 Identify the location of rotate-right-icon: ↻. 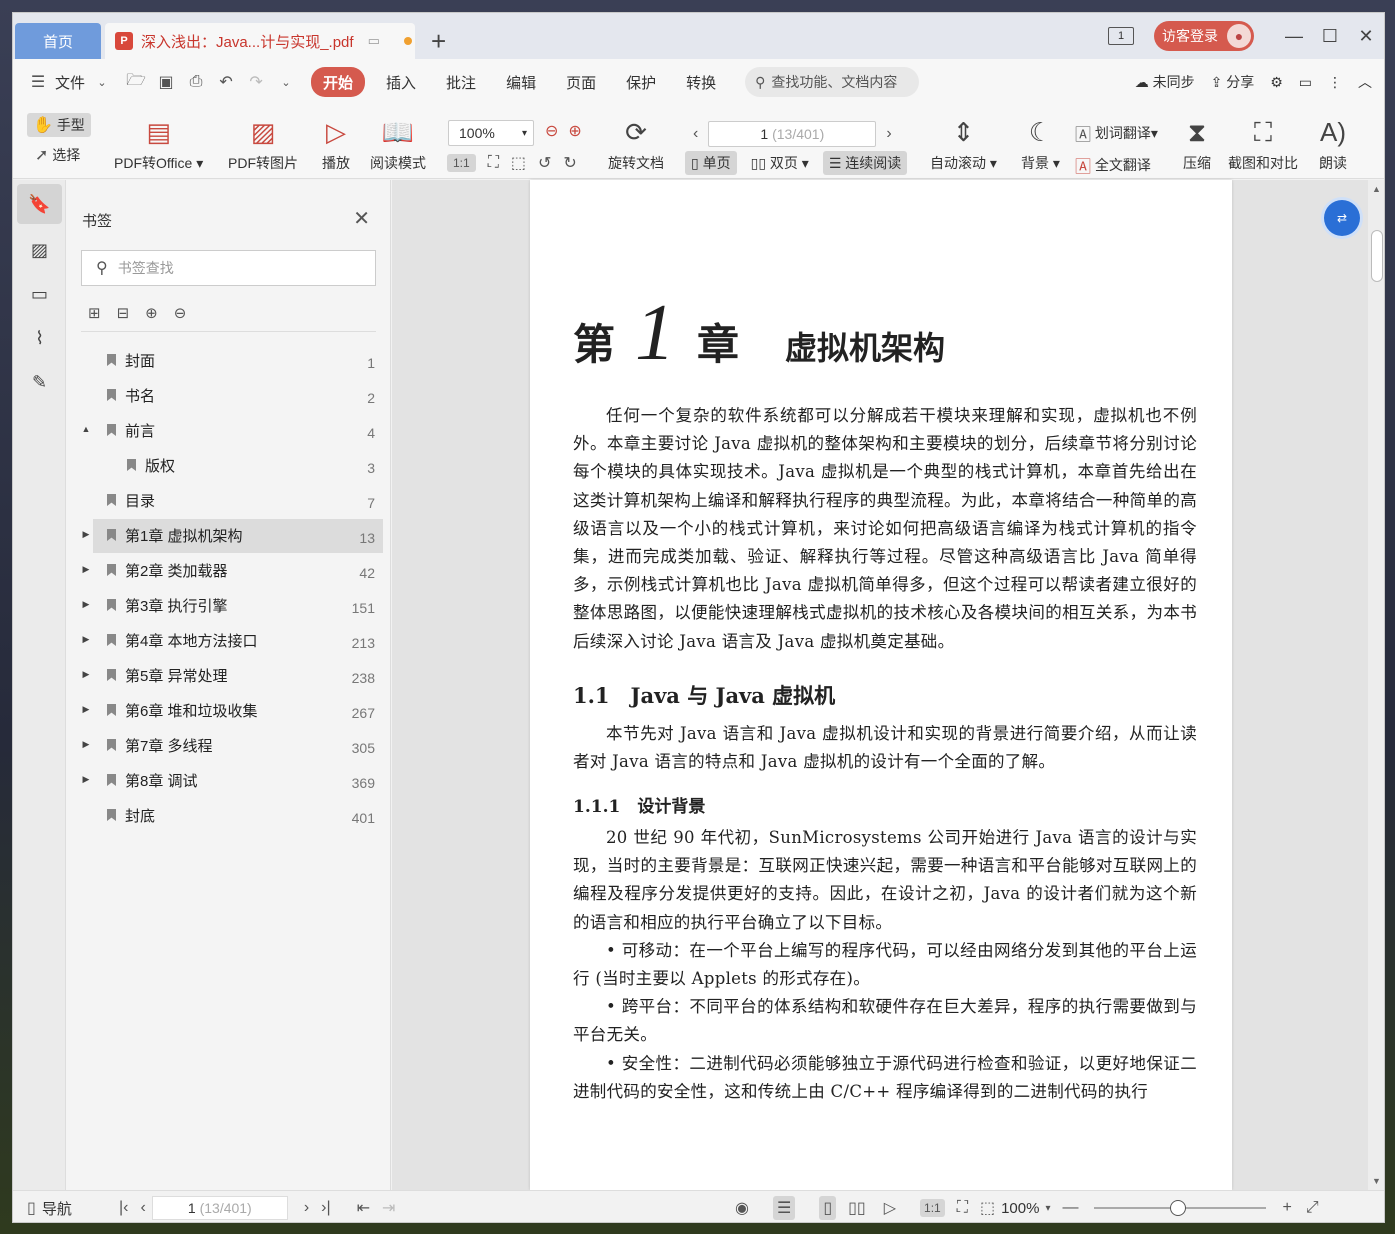
(569, 163).